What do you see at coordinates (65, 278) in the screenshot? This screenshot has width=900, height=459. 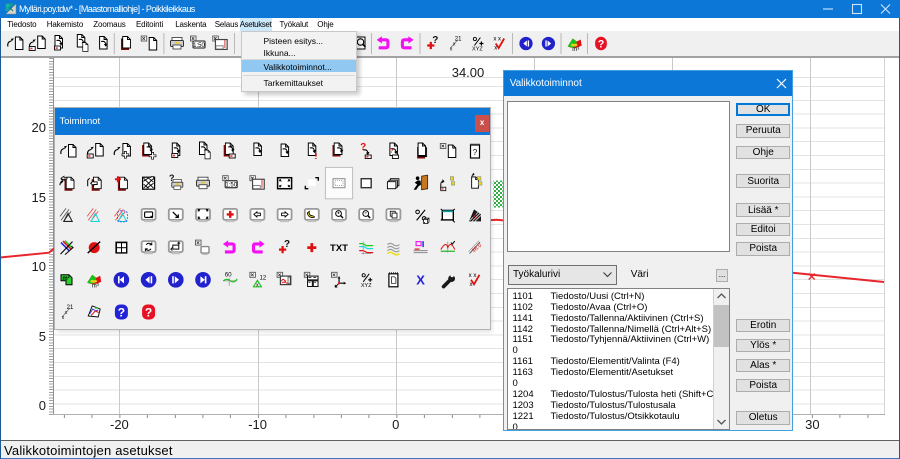 I see `svg-text: m²` at bounding box center [65, 278].